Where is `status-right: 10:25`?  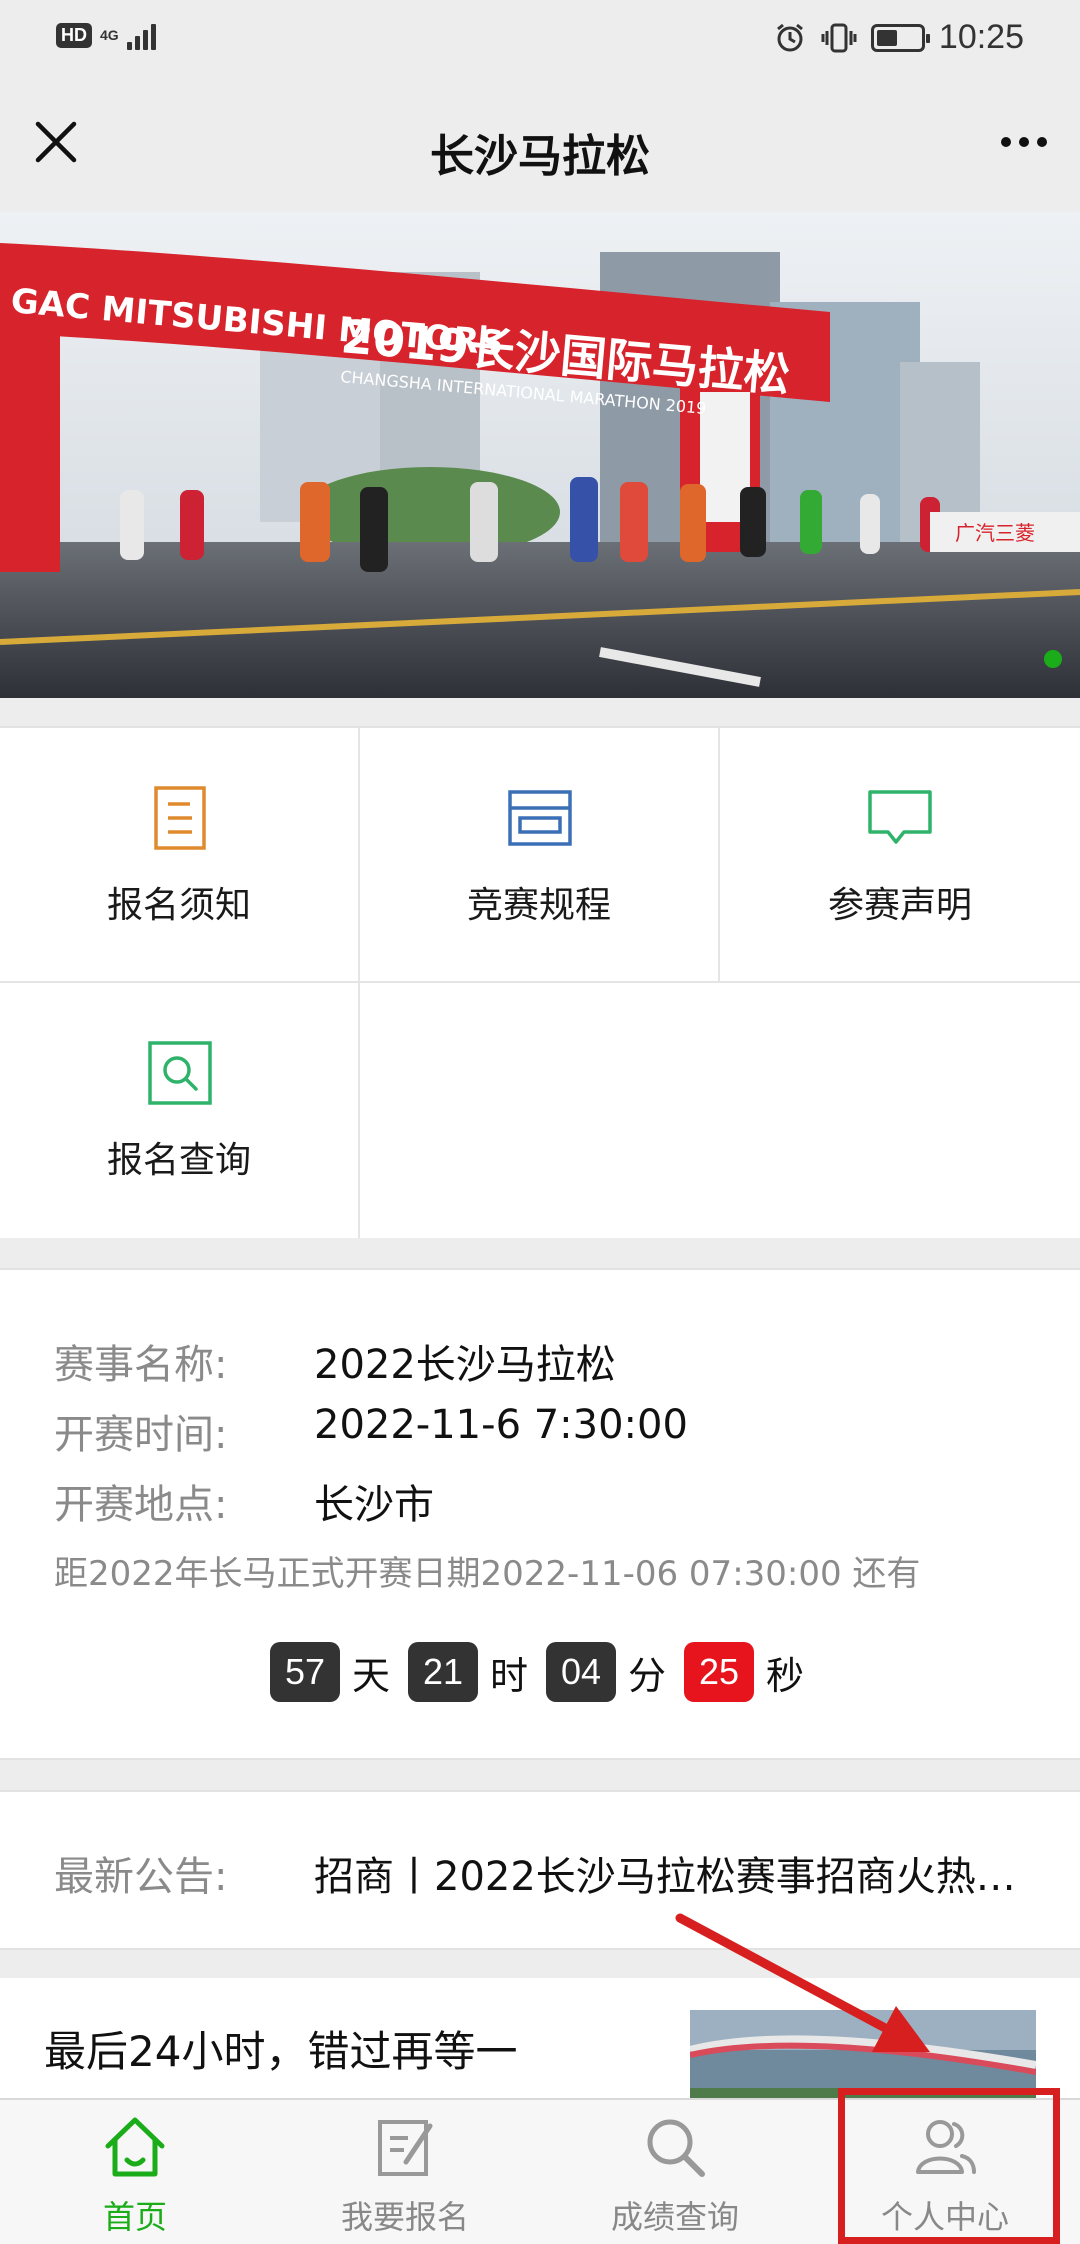
status-right: 10:25 is located at coordinates (898, 37).